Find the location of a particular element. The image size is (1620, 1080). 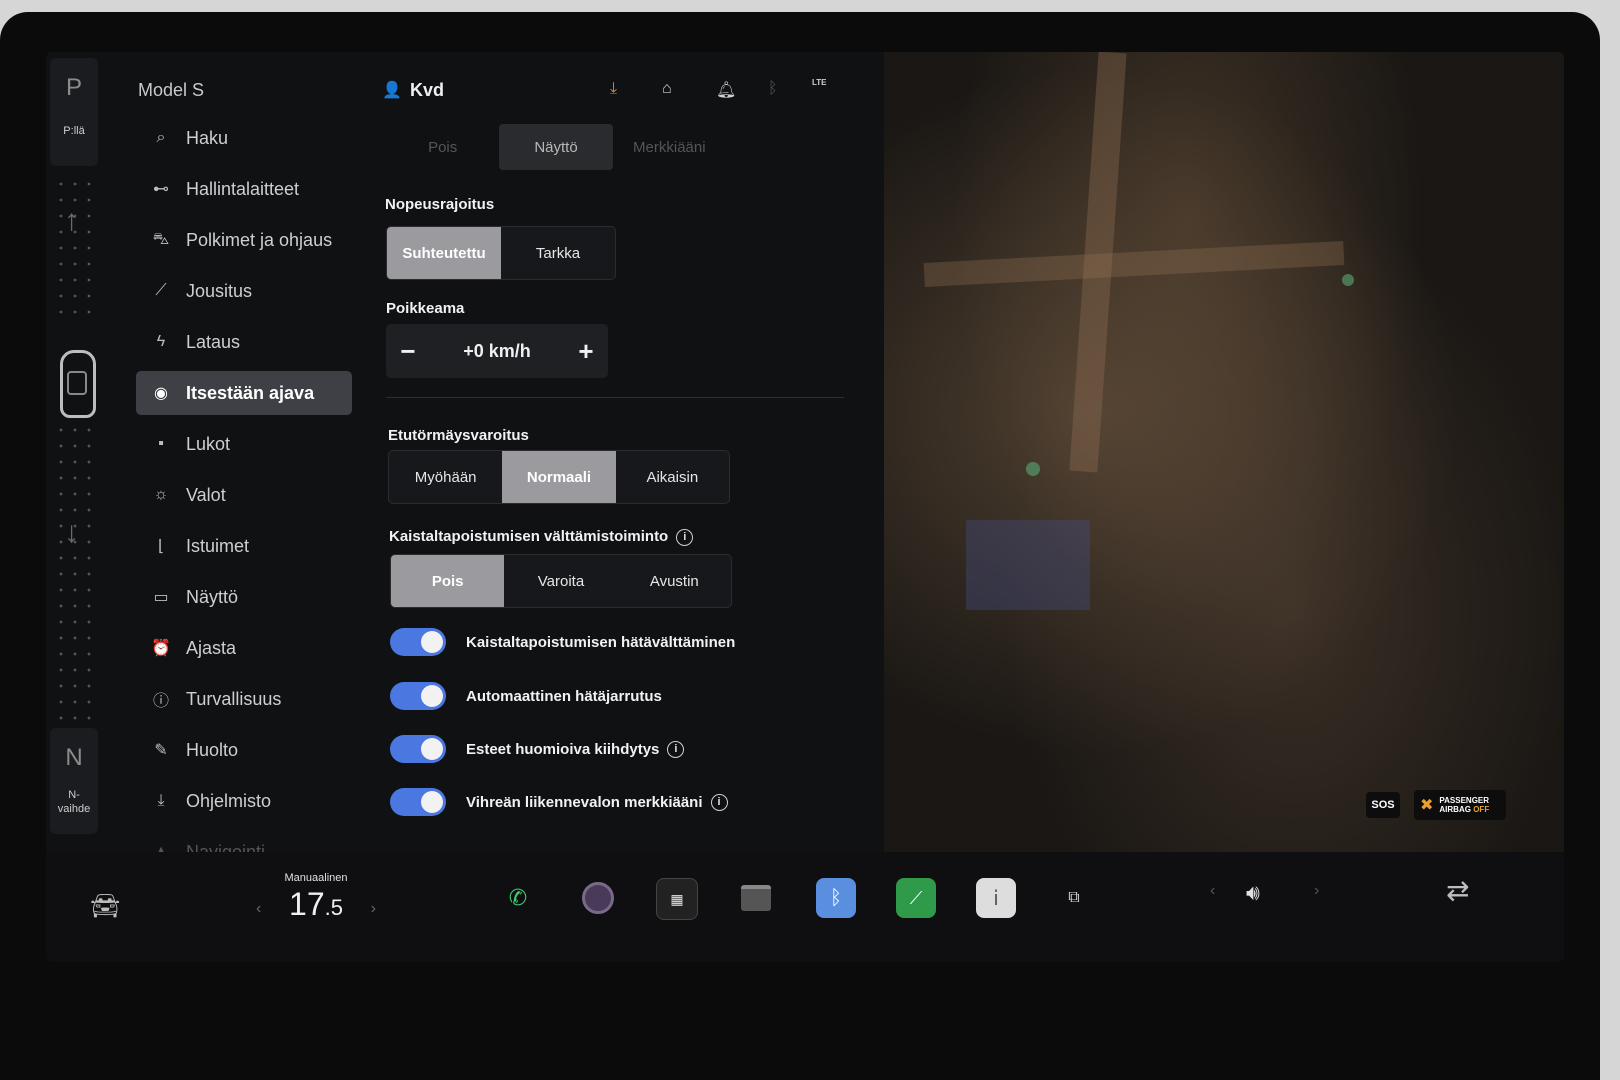

phone-icon: ✆ is located at coordinates (518, 898).